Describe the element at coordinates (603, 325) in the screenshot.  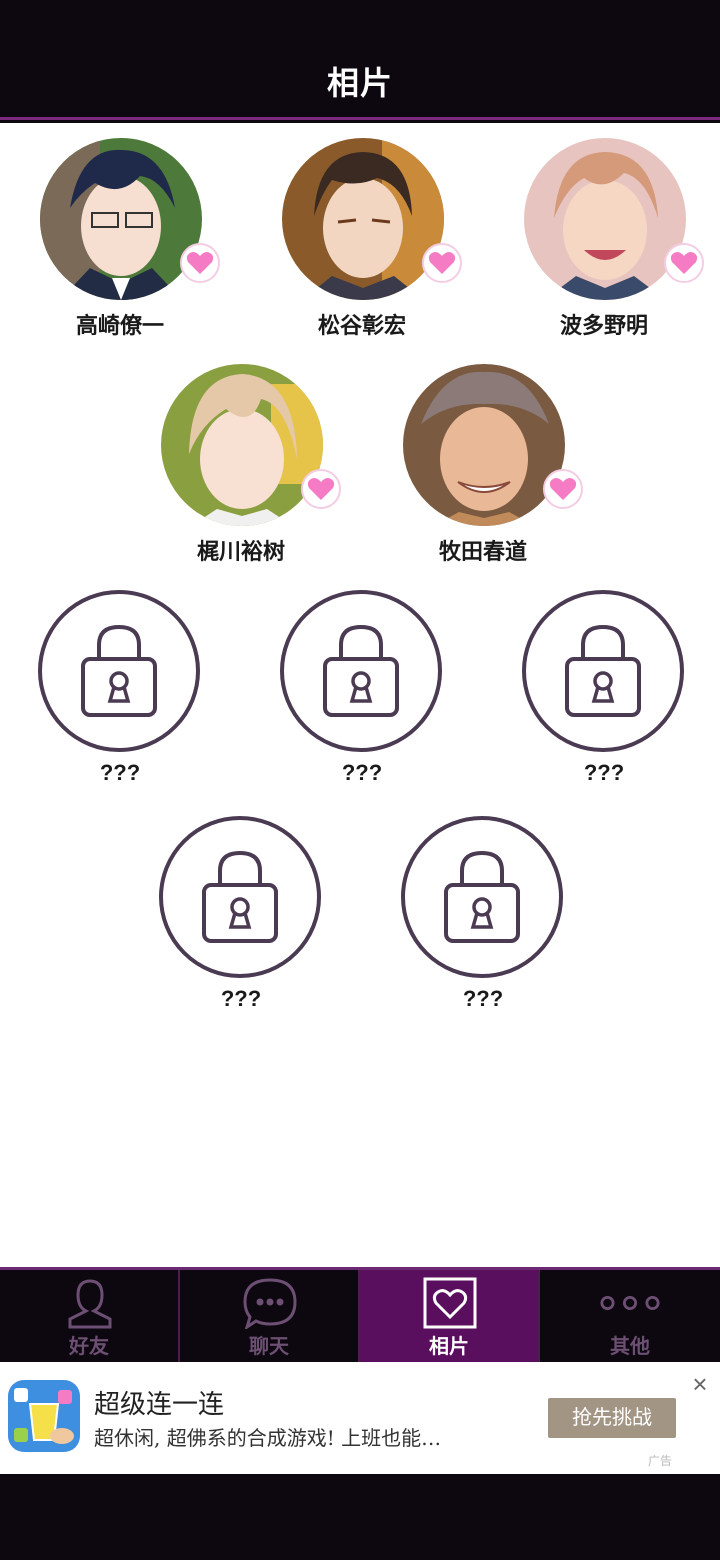
I see `character-name: 波多野明` at that location.